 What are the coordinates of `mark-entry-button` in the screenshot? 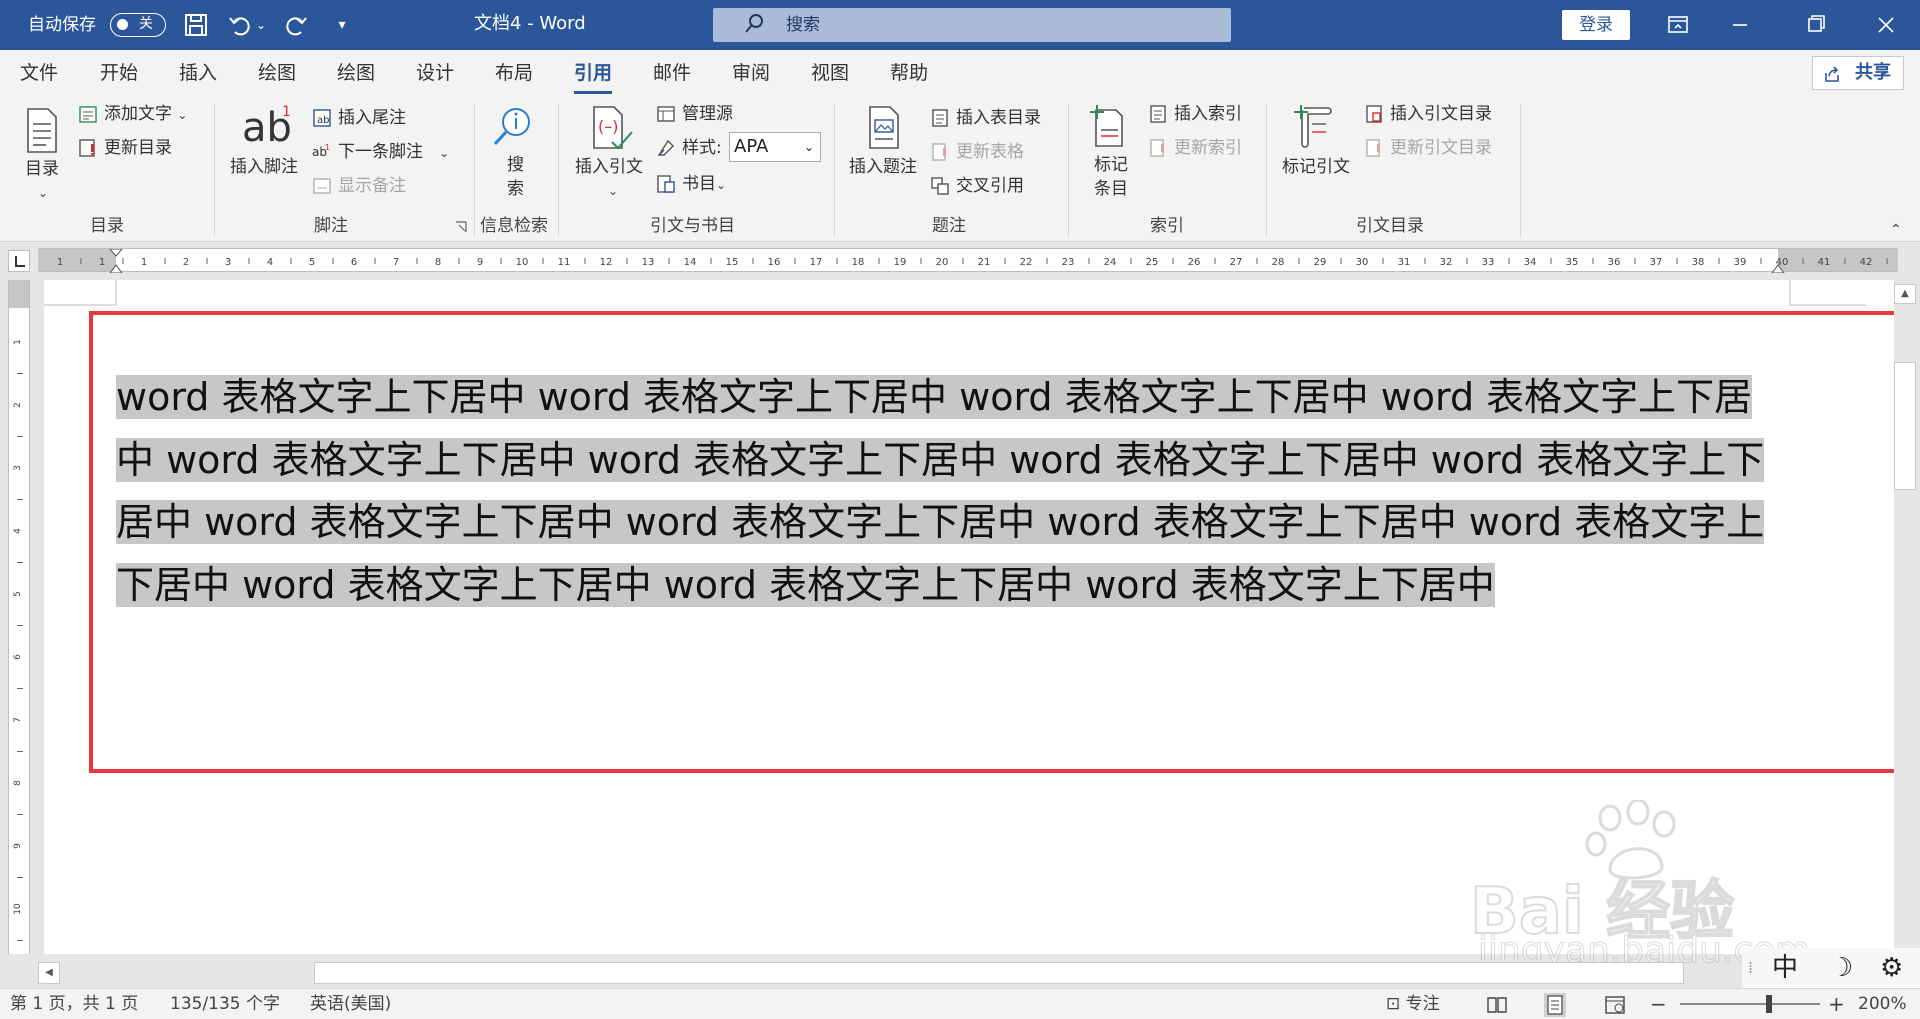 It's located at (1108, 128).